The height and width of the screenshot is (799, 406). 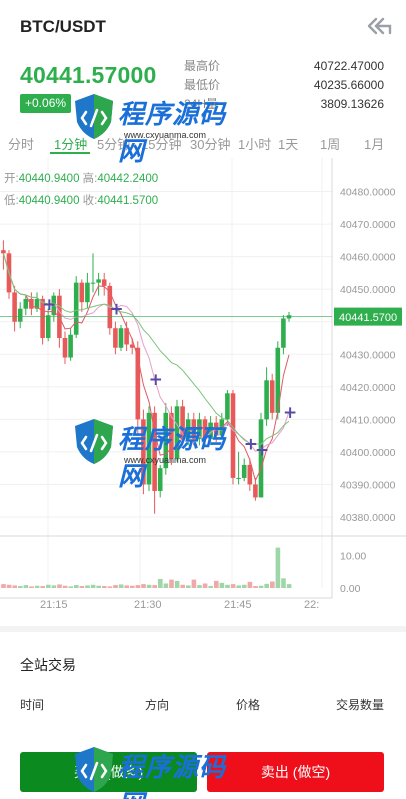 I want to click on x-tick-label: 22:, so click(x=311, y=604).